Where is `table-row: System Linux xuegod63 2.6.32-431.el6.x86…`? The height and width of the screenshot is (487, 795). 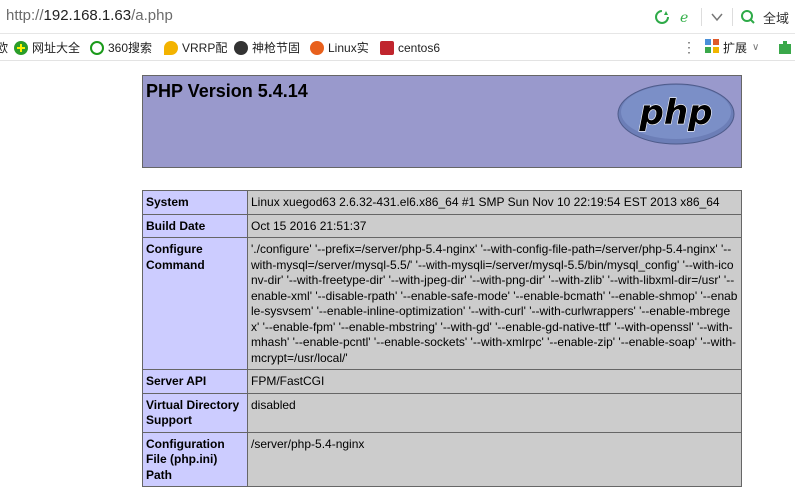 table-row: System Linux xuegod63 2.6.32-431.el6.x86… is located at coordinates (442, 202).